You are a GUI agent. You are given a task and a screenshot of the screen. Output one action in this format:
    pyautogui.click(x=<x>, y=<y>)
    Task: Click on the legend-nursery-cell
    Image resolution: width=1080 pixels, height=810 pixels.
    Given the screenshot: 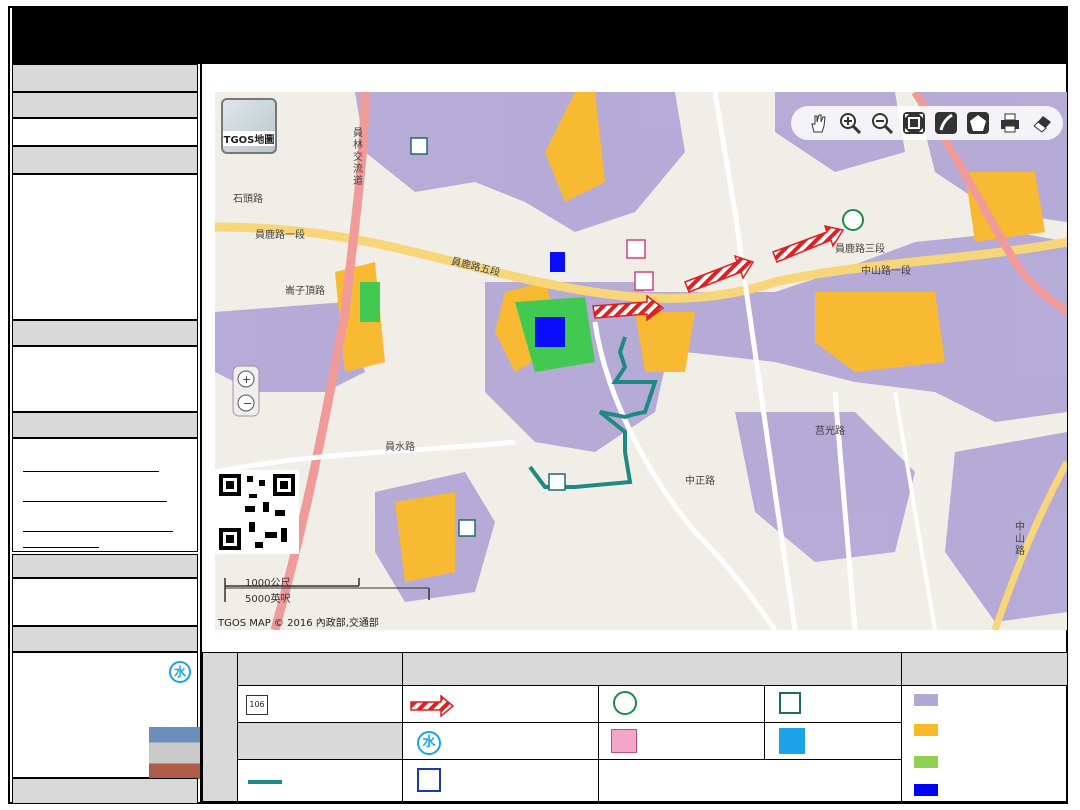 What is the action you would take?
    pyautogui.click(x=833, y=741)
    